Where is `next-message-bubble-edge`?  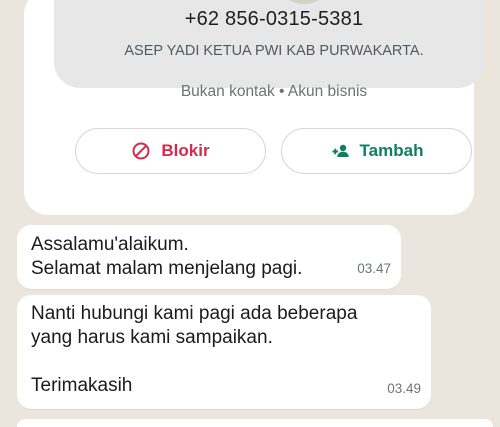 next-message-bubble-edge is located at coordinates (255, 423).